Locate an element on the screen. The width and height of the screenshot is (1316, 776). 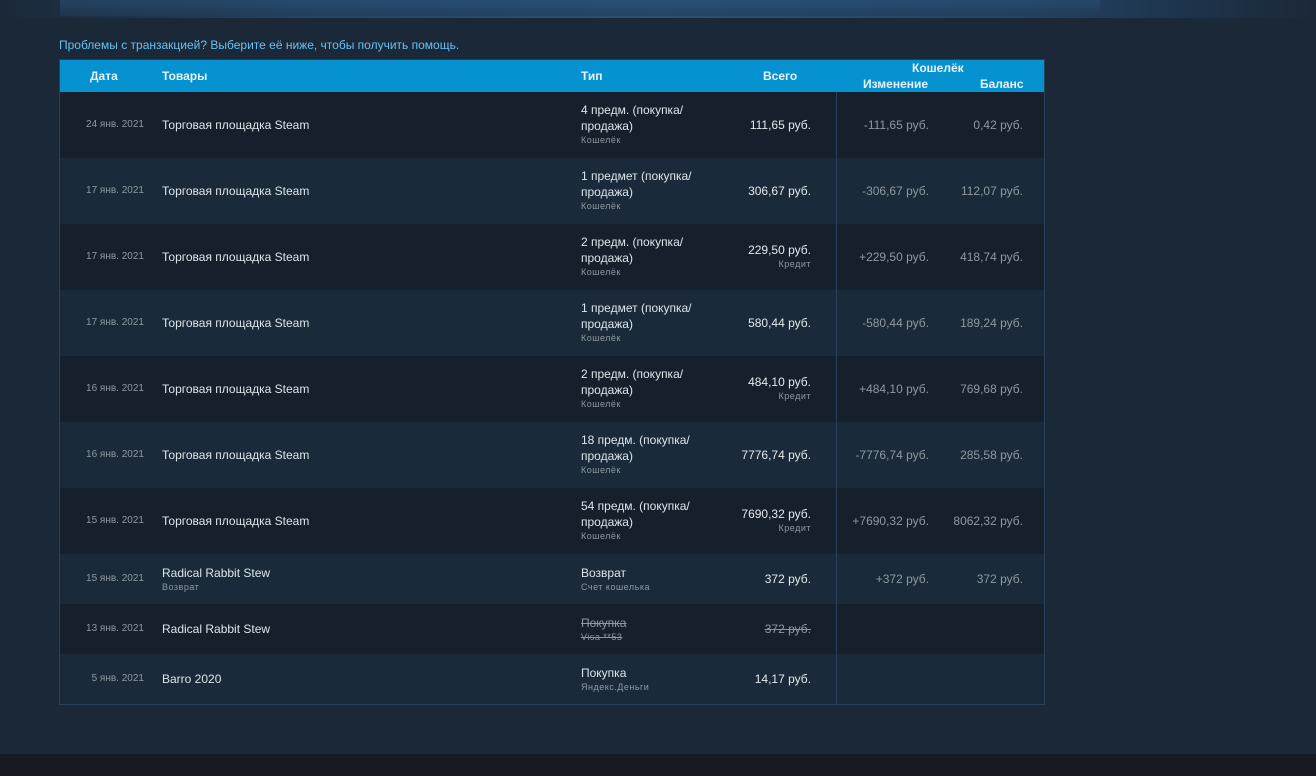
row-total-value: 306,67 руб. is located at coordinates (779, 191).